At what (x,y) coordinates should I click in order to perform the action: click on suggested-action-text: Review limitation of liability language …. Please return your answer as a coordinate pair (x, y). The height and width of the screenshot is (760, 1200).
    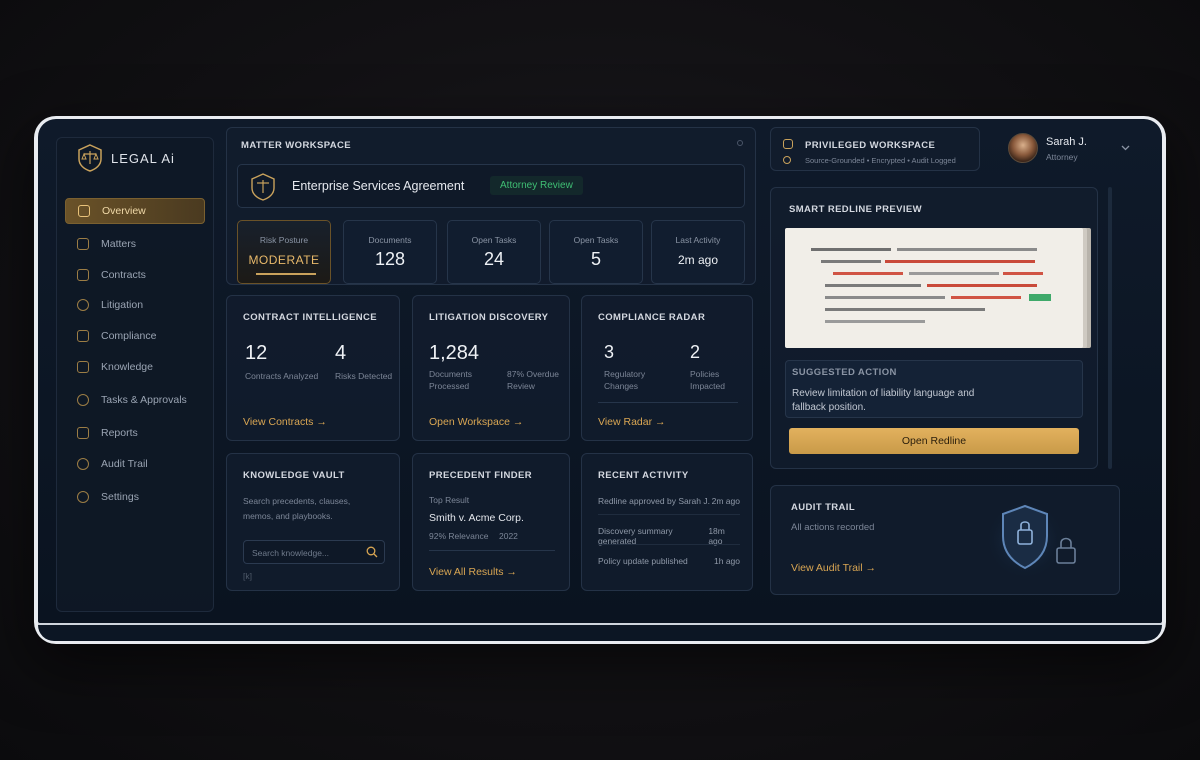
    Looking at the image, I should click on (883, 400).